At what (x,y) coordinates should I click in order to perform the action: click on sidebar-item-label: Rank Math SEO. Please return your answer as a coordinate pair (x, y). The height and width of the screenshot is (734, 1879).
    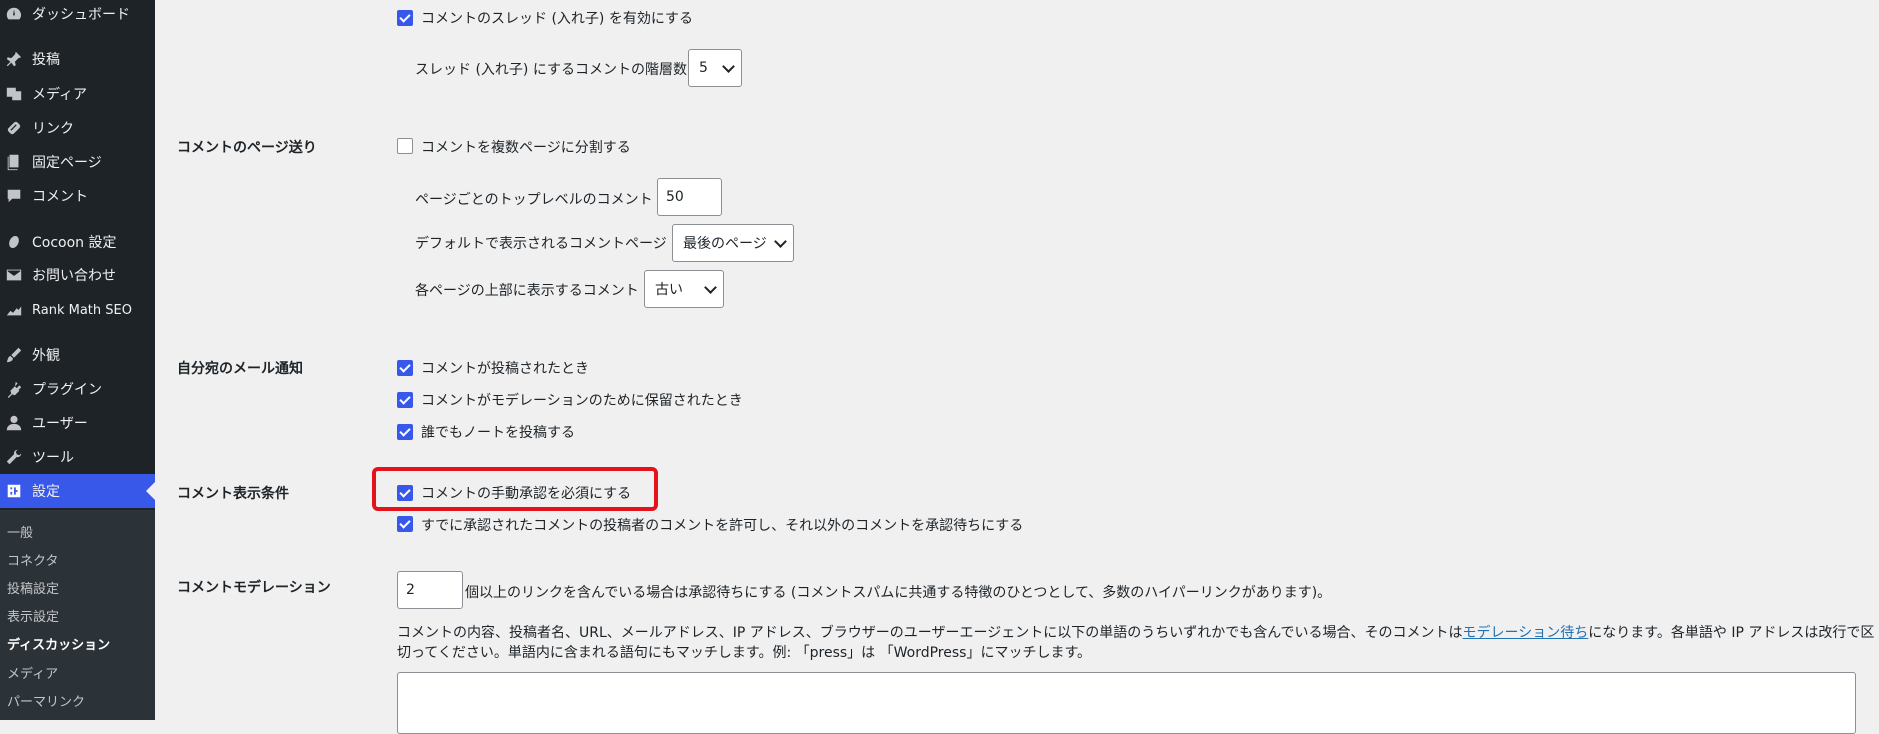
    Looking at the image, I should click on (82, 310).